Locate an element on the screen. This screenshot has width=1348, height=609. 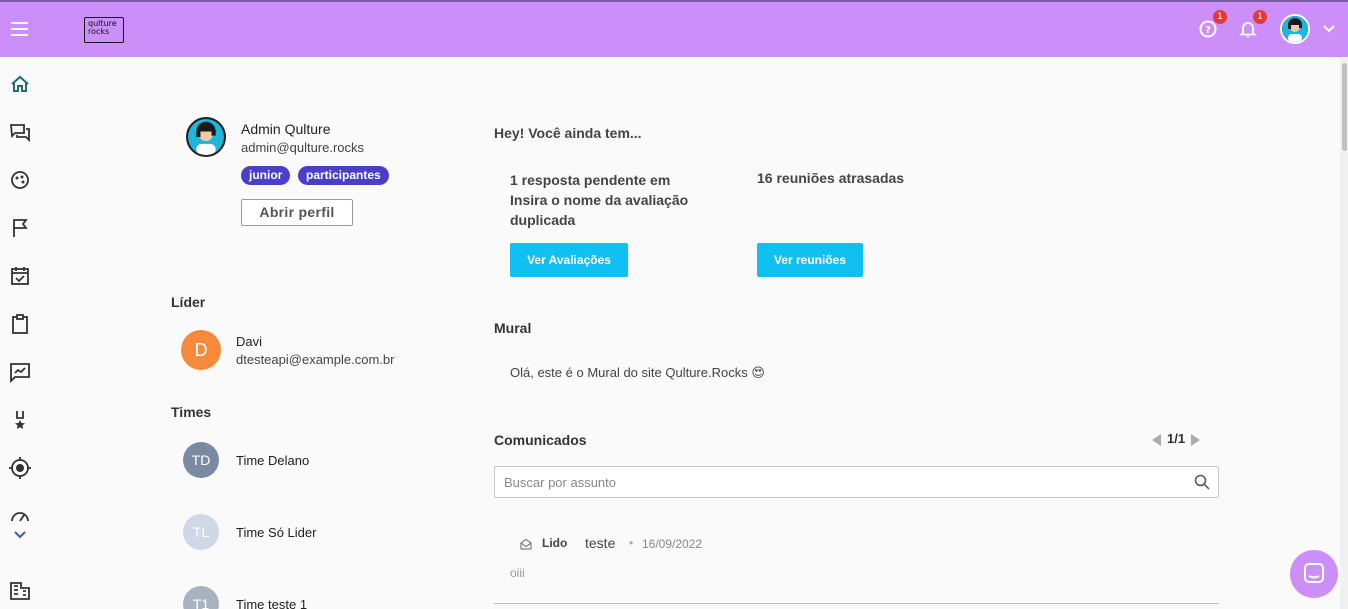
sidebar-expand-button is located at coordinates (20, 538).